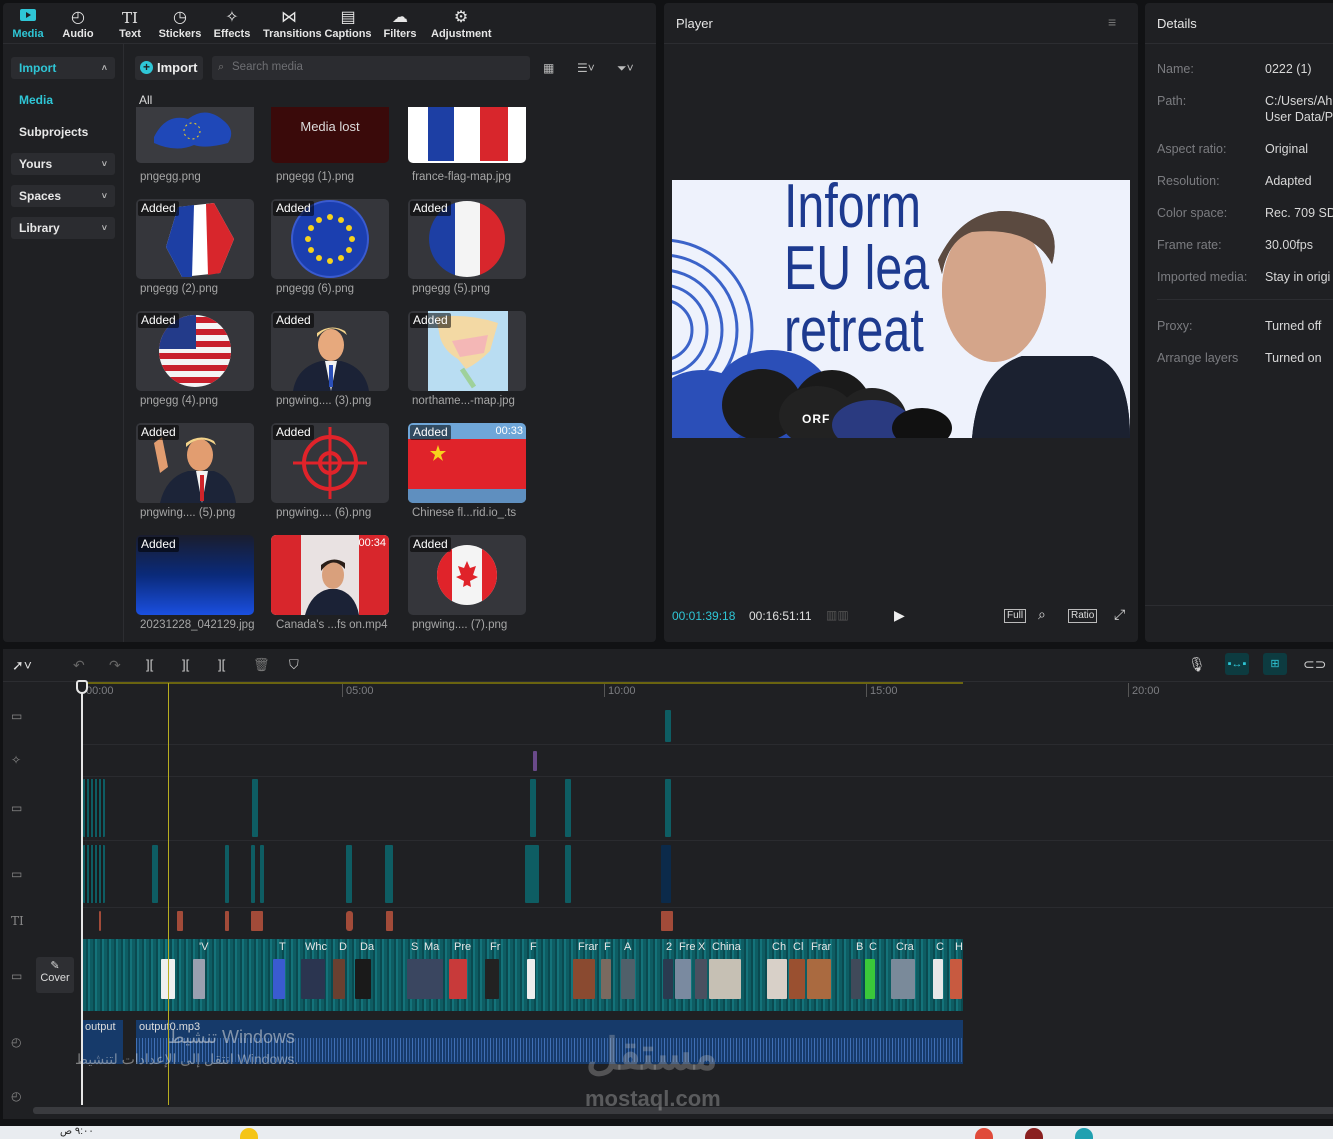  I want to click on split-left-icon: ][, so click(185, 664).